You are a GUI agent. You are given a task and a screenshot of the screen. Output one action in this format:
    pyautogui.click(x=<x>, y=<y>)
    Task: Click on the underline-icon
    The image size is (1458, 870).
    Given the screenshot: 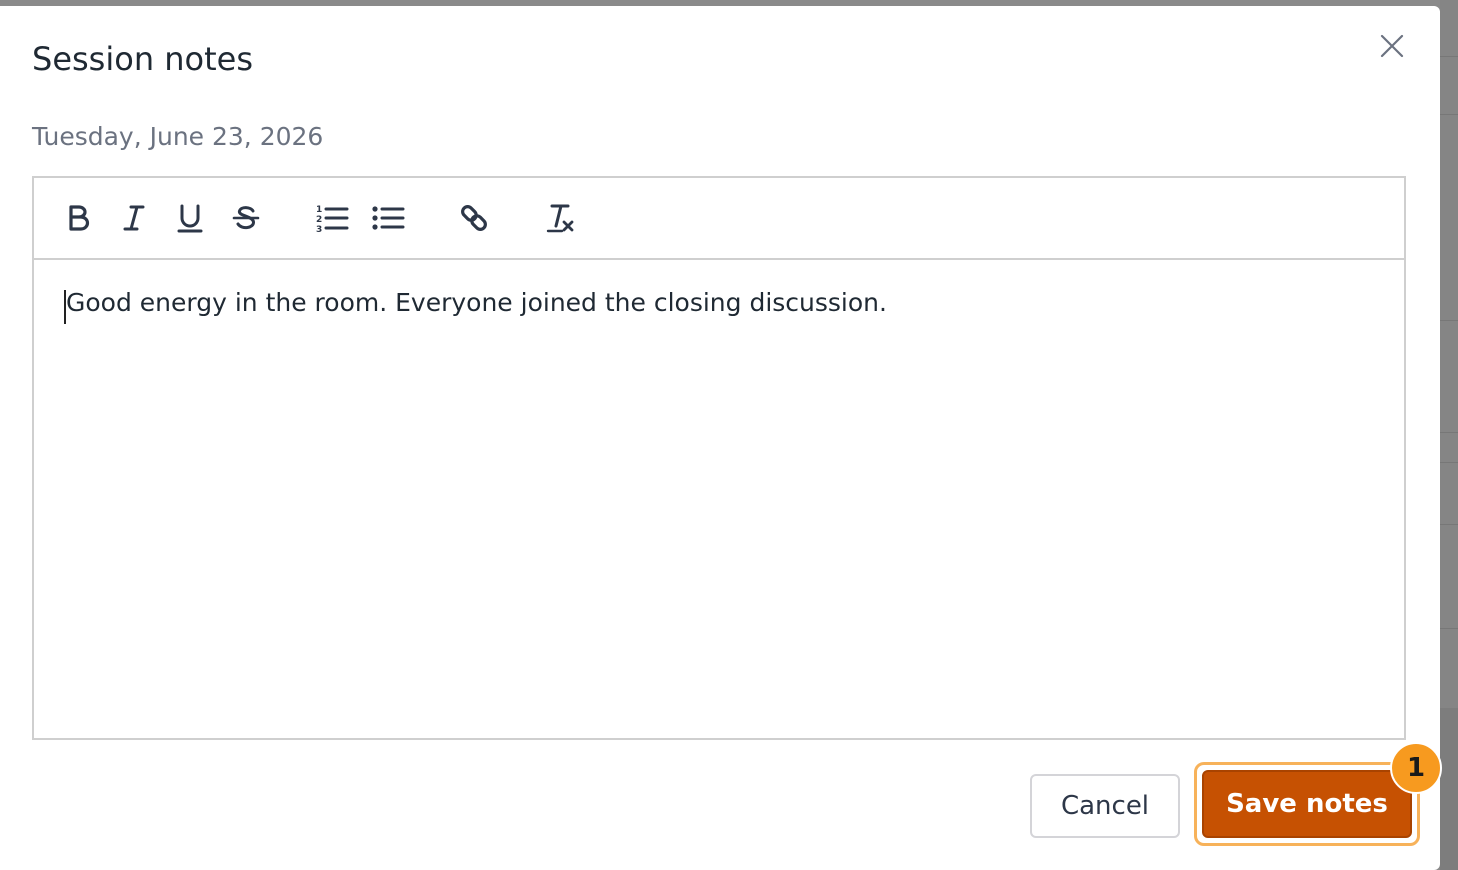 What is the action you would take?
    pyautogui.click(x=190, y=218)
    